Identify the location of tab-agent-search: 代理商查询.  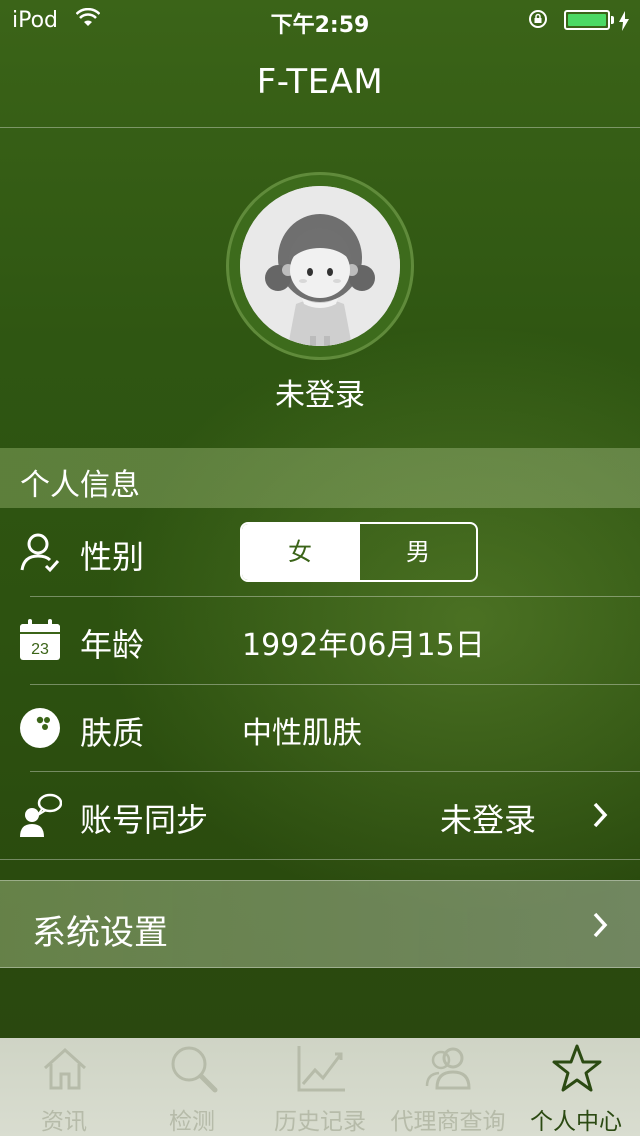
(448, 1087).